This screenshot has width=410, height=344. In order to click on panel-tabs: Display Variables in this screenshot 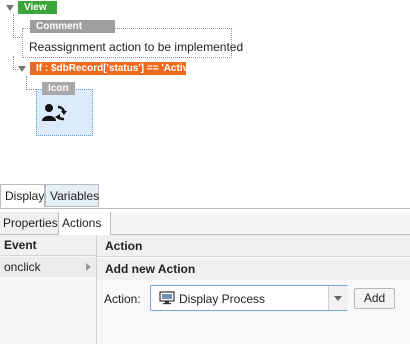, I will do `click(205, 196)`.